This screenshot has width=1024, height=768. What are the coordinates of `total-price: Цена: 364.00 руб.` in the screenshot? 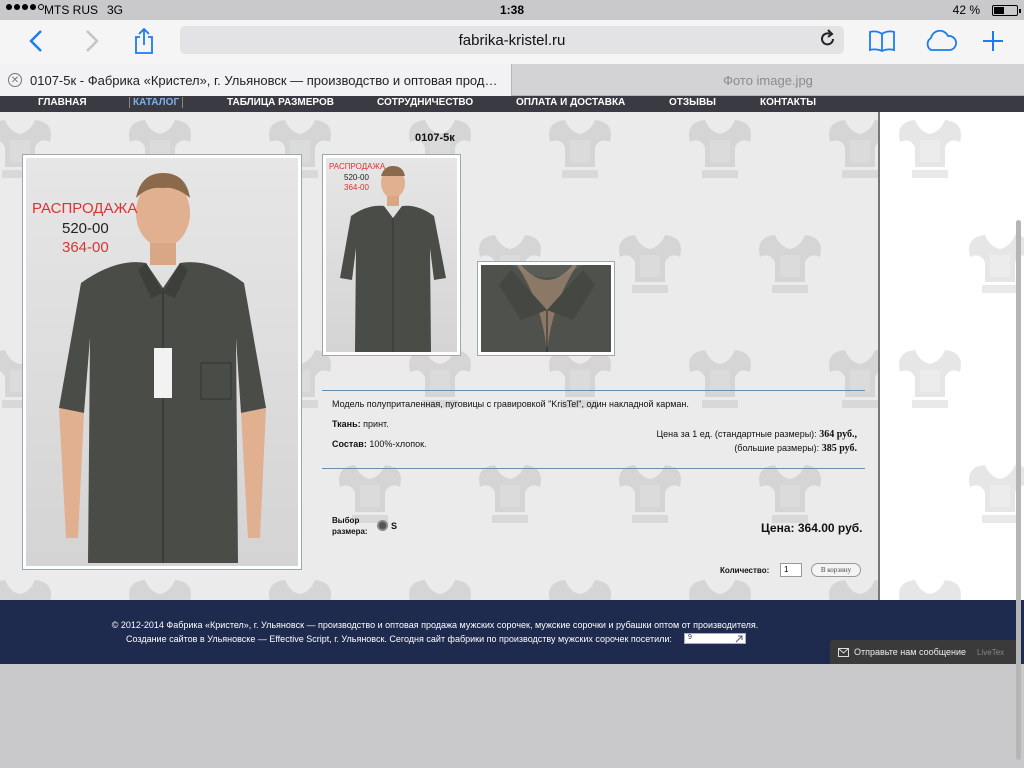 It's located at (812, 528).